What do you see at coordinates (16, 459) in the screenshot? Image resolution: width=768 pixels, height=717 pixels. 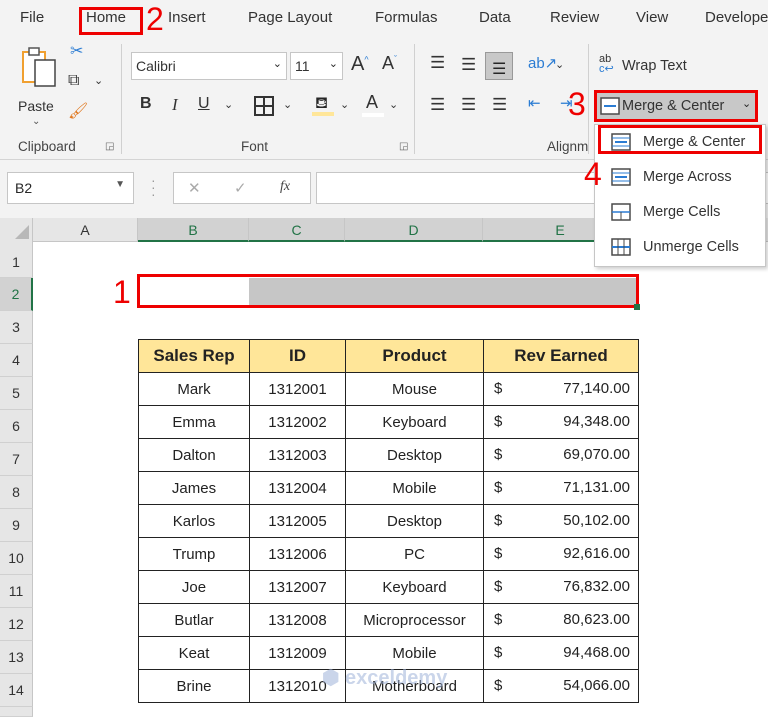 I see `row-header-7: 7` at bounding box center [16, 459].